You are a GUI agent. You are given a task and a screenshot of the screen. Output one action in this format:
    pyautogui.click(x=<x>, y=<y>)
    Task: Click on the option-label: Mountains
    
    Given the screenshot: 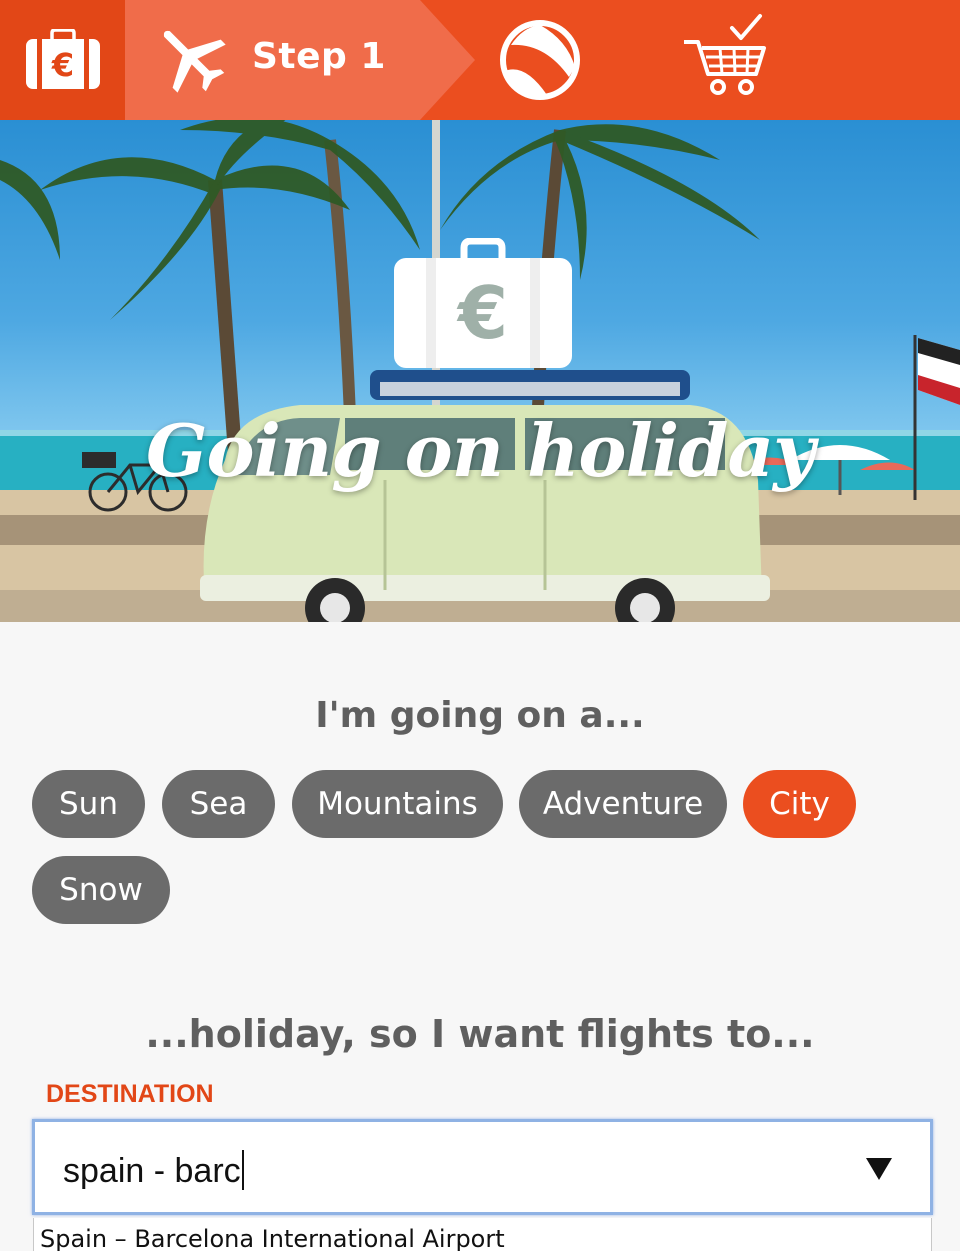 What is the action you would take?
    pyautogui.click(x=397, y=804)
    